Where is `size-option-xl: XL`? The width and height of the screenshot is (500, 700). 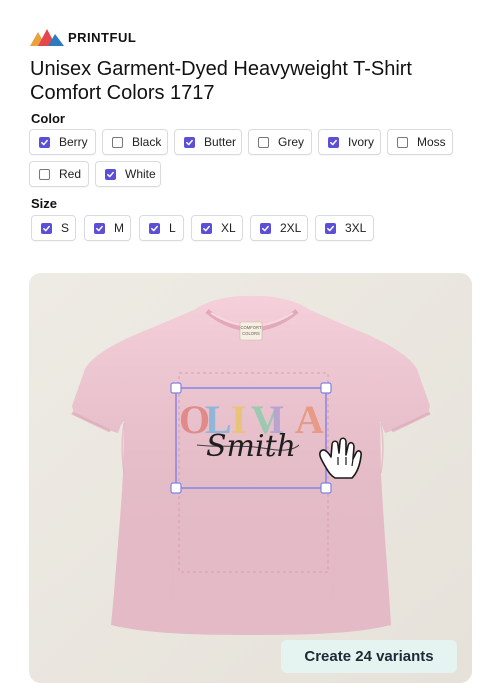 size-option-xl: XL is located at coordinates (217, 228).